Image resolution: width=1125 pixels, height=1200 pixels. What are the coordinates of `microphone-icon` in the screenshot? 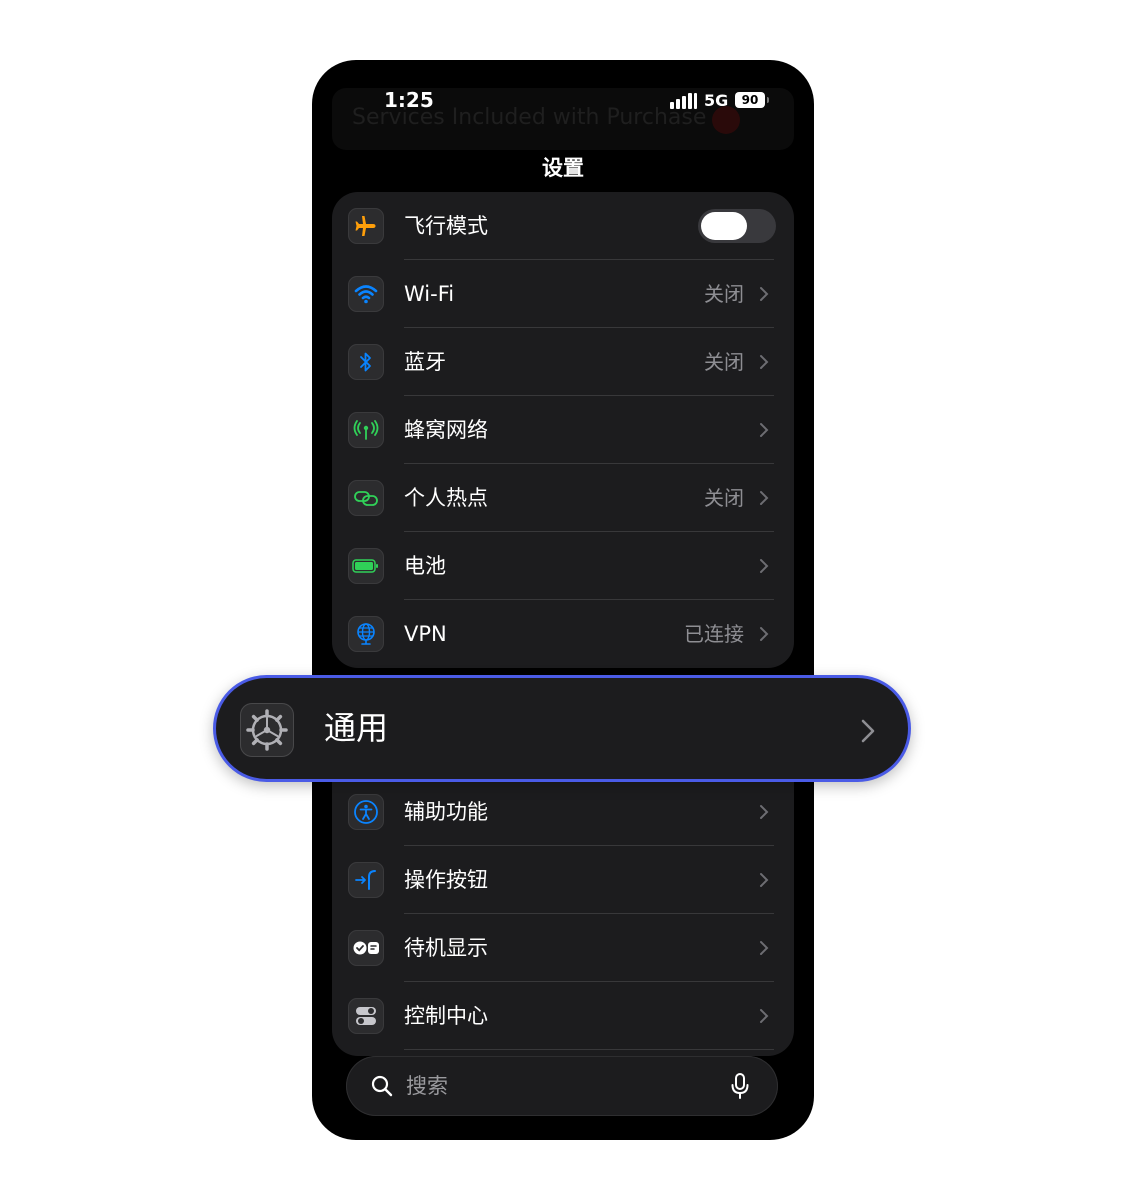 It's located at (740, 1086).